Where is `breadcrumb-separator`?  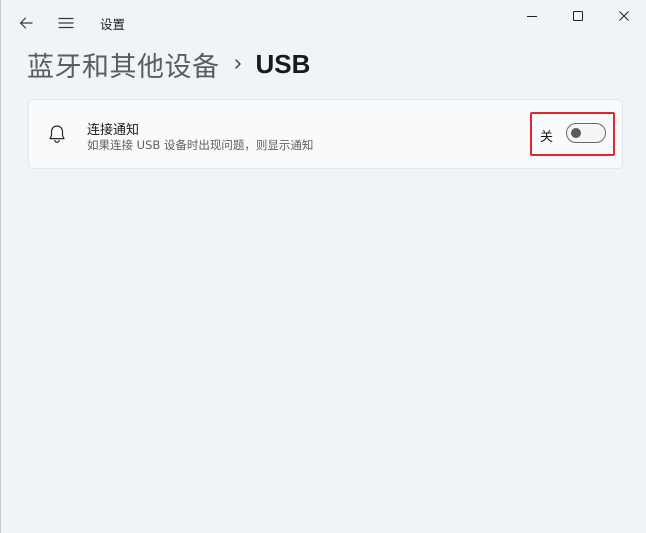 breadcrumb-separator is located at coordinates (238, 64).